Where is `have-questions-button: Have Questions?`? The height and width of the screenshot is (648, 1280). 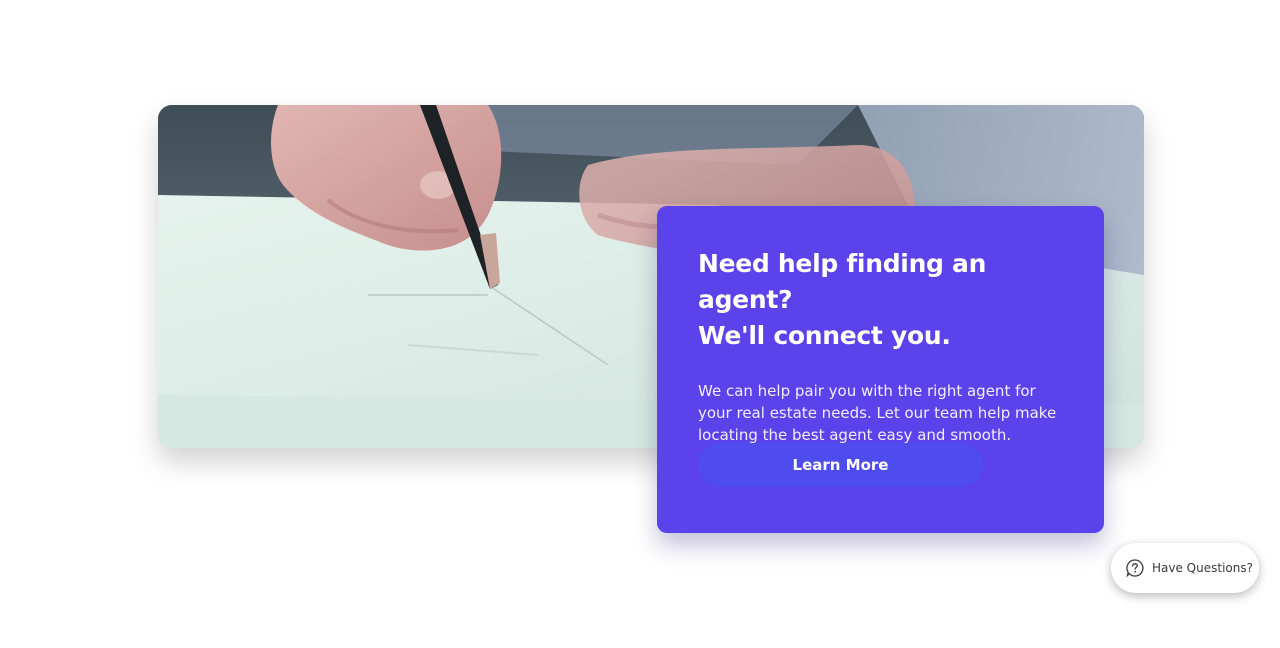
have-questions-button: Have Questions? is located at coordinates (1185, 568).